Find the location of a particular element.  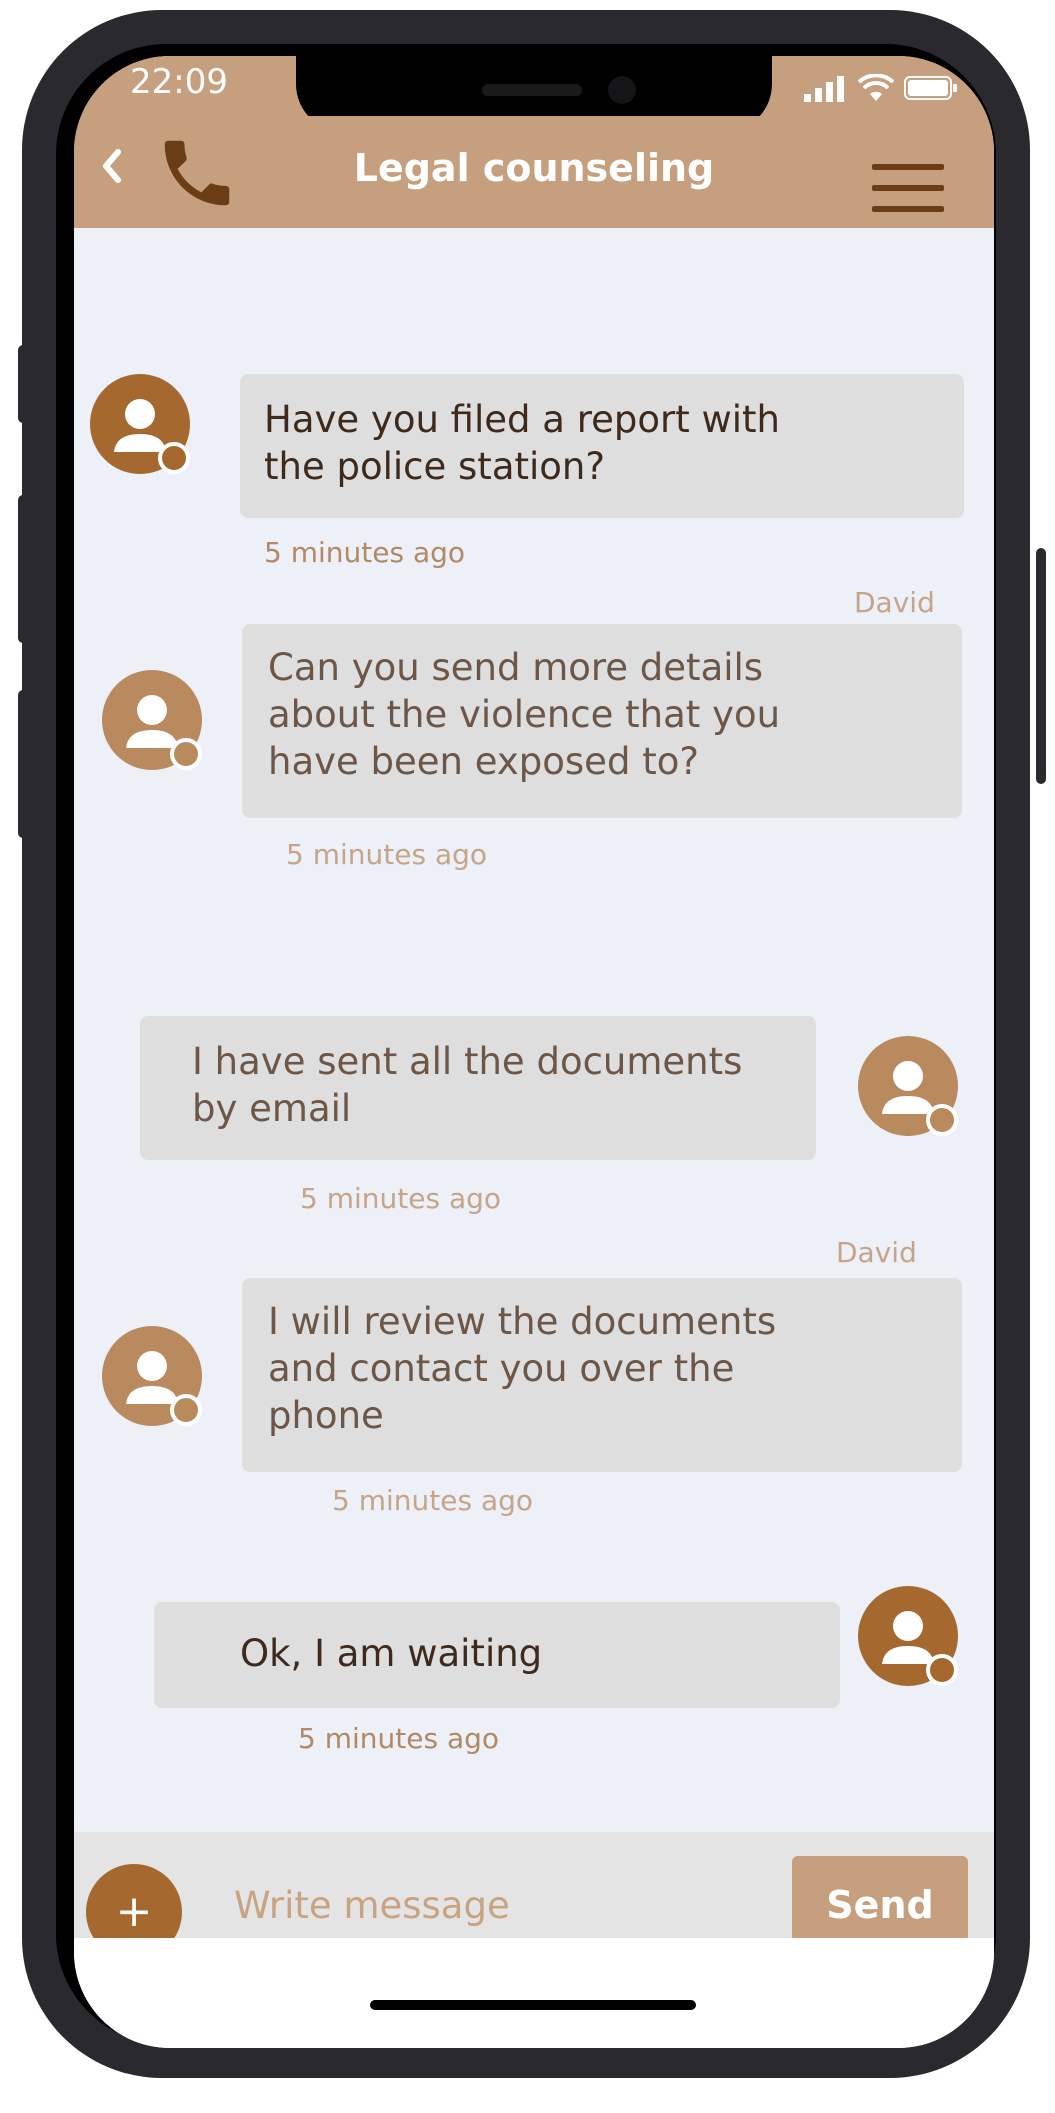

message-line: Have you filed a report with is located at coordinates (522, 419).